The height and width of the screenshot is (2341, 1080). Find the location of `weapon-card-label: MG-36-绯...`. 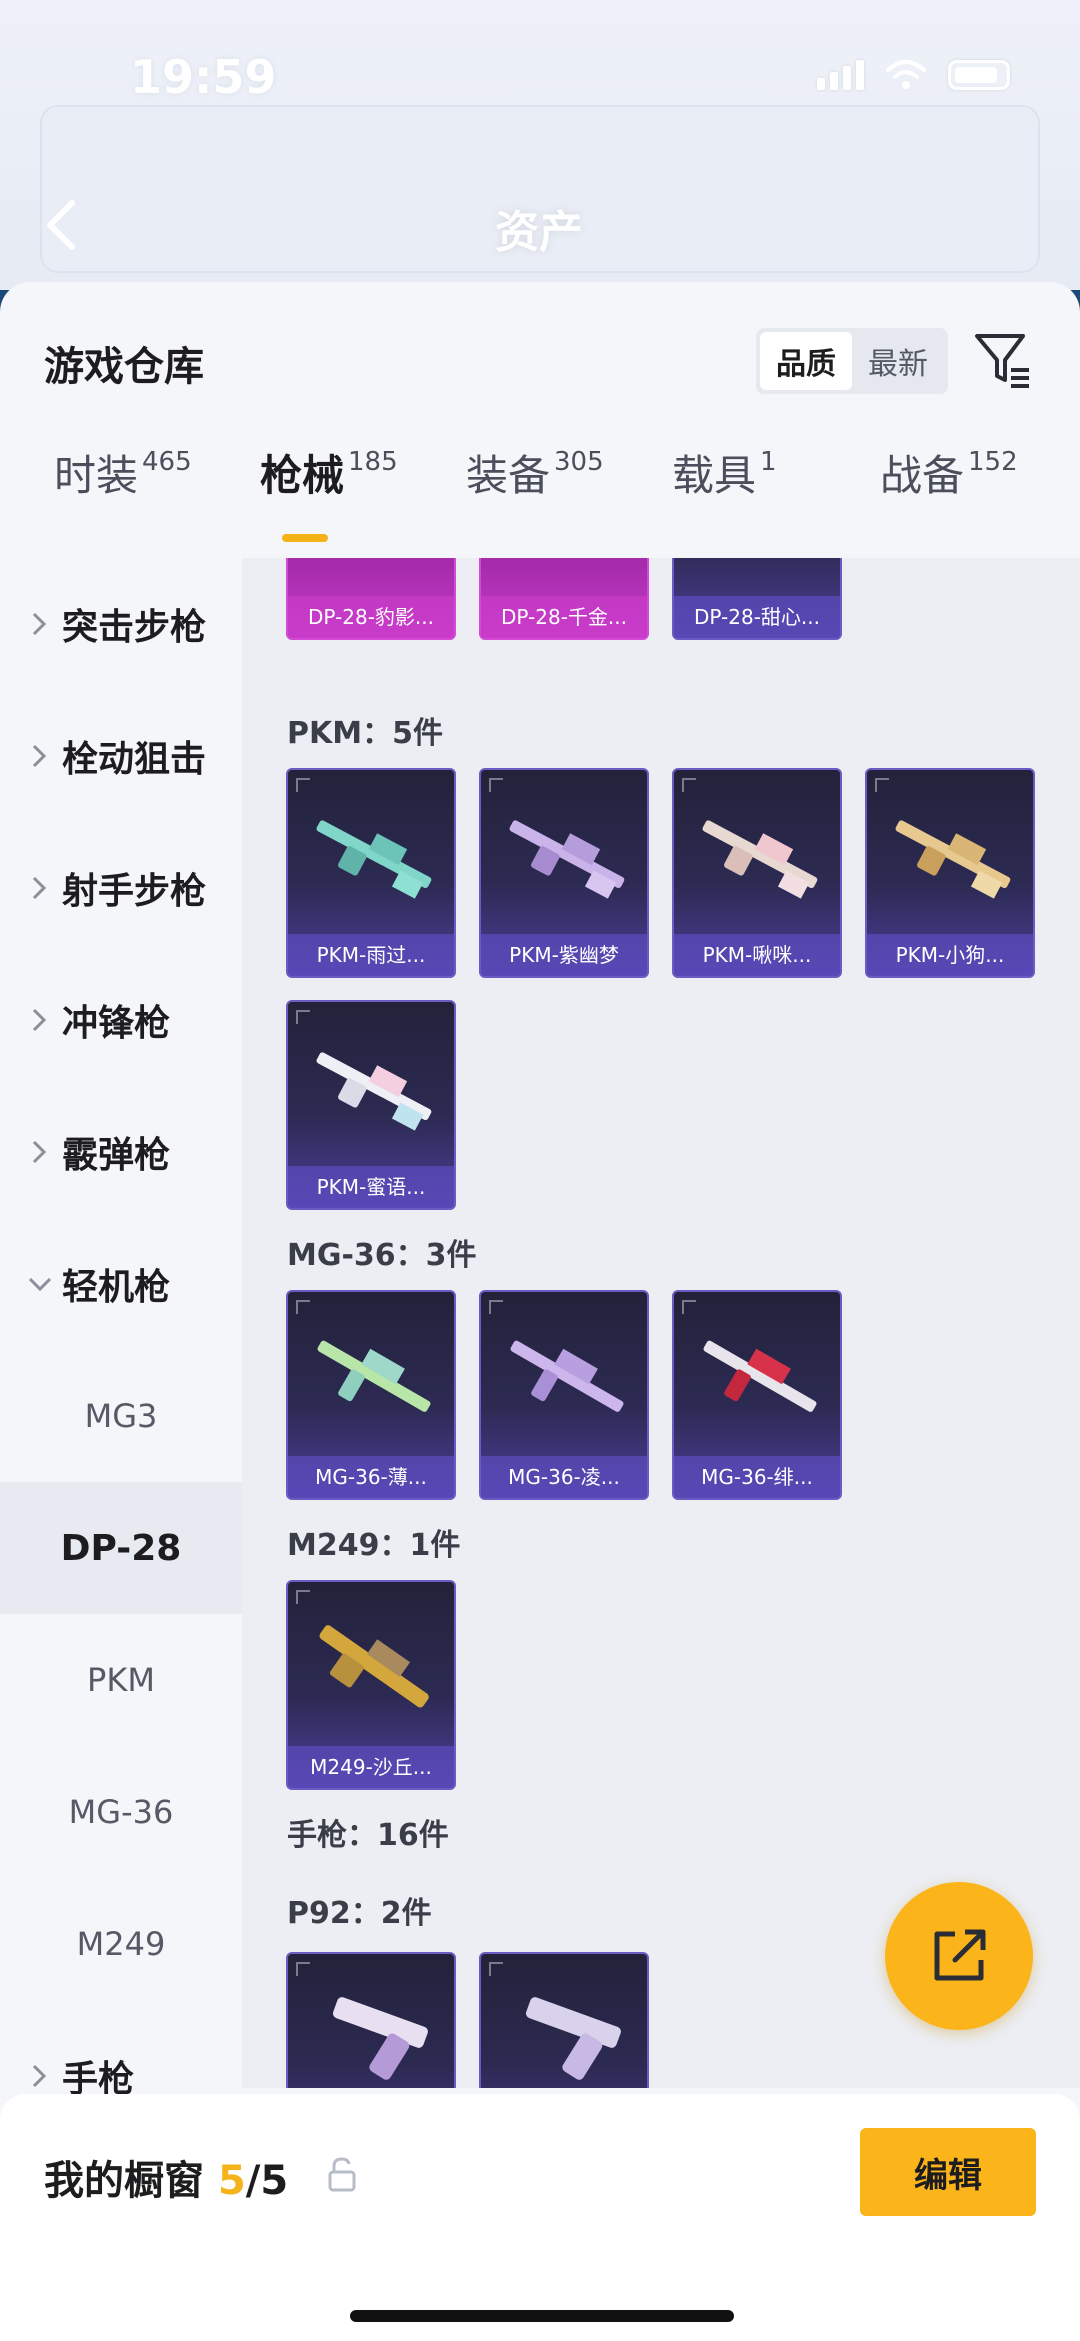

weapon-card-label: MG-36-绯... is located at coordinates (757, 1477).